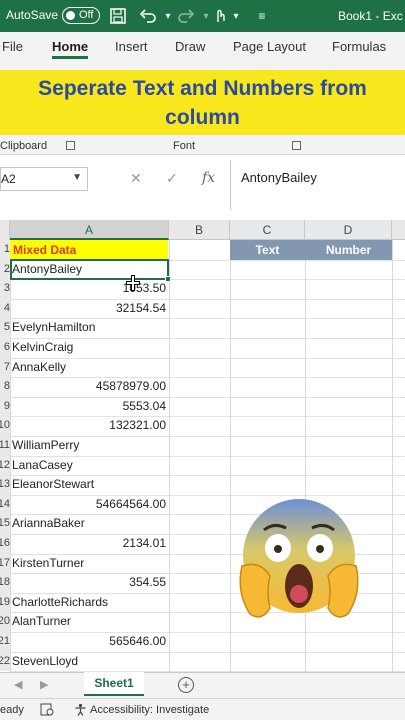  What do you see at coordinates (32, 15) in the screenshot?
I see `autosave-label: AutoSave` at bounding box center [32, 15].